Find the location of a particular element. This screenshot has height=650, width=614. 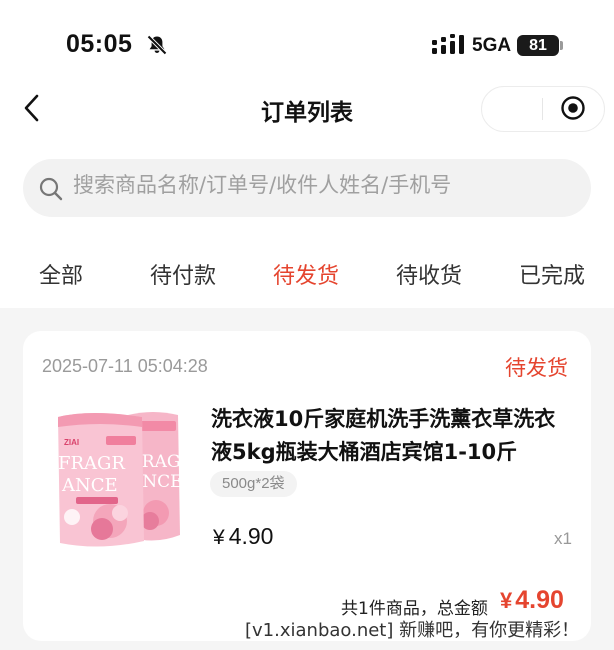

total-value: 4.90 is located at coordinates (539, 600).